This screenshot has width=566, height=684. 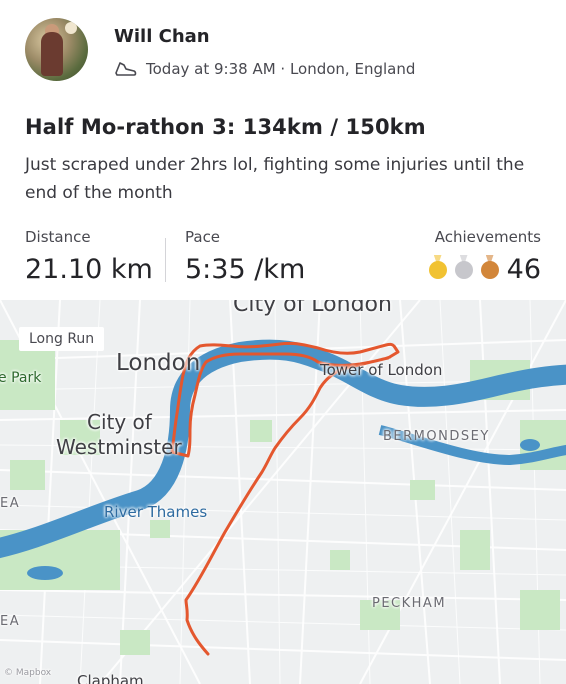 What do you see at coordinates (110, 678) in the screenshot?
I see `map-label-clapham: Clapham` at bounding box center [110, 678].